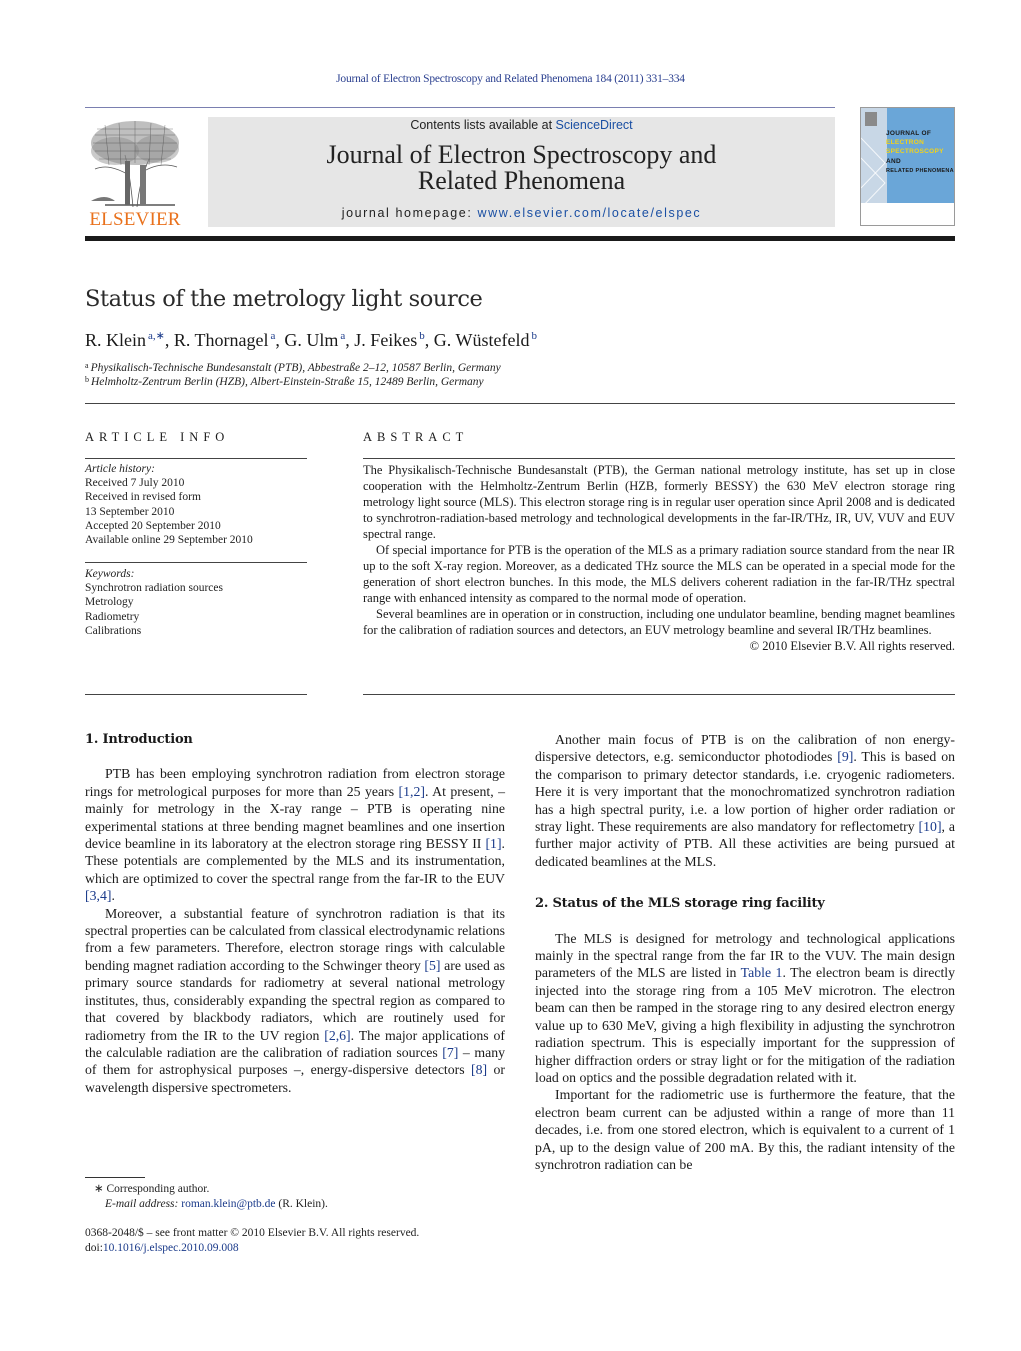 This screenshot has width=1021, height=1351. What do you see at coordinates (301, 1203) in the screenshot?
I see `email-suffix: (R. Klein).` at bounding box center [301, 1203].